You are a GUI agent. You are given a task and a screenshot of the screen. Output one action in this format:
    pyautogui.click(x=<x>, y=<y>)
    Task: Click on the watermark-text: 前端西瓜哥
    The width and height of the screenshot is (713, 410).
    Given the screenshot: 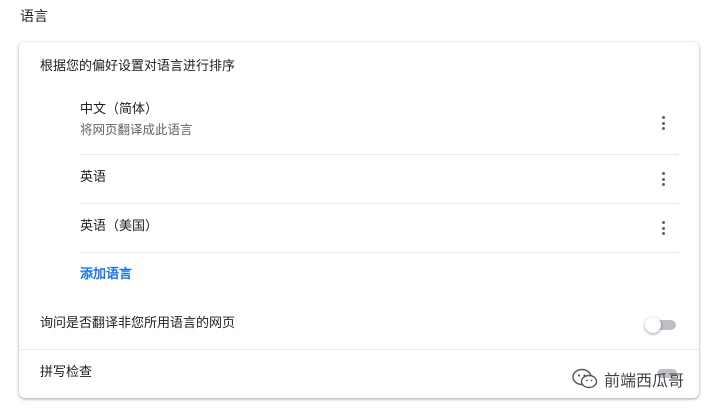 What is the action you would take?
    pyautogui.click(x=644, y=380)
    